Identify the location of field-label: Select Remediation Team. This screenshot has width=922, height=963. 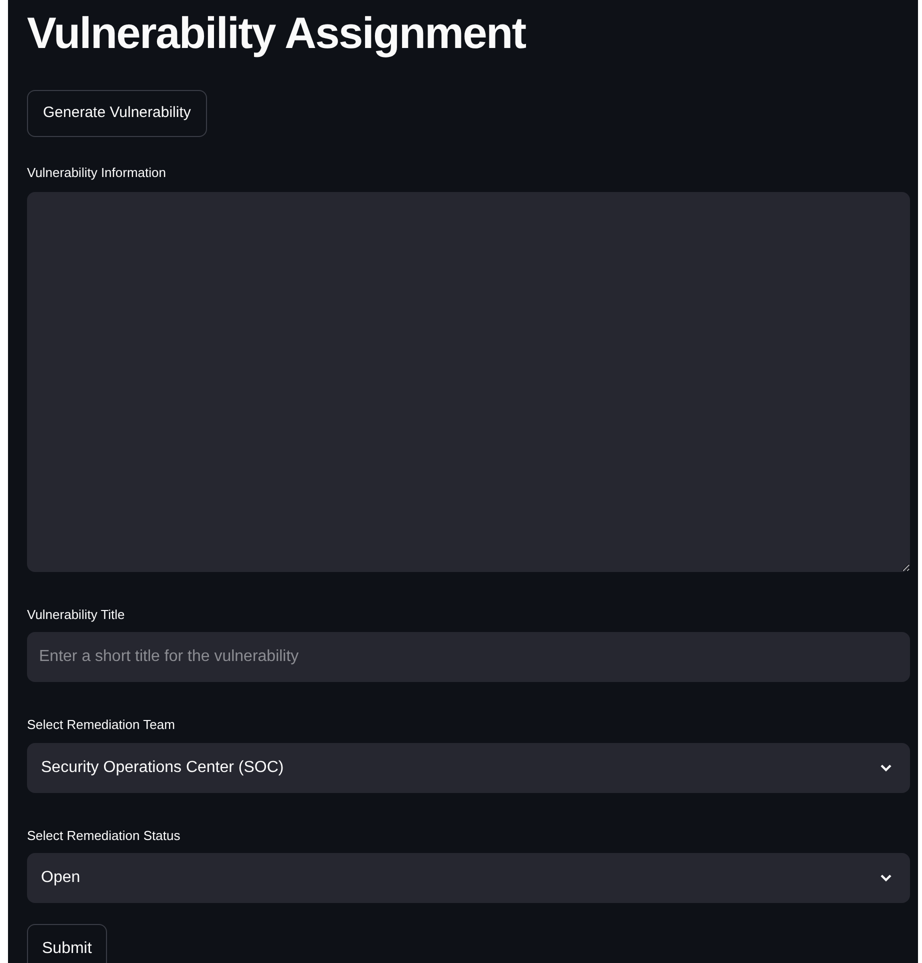
(101, 725).